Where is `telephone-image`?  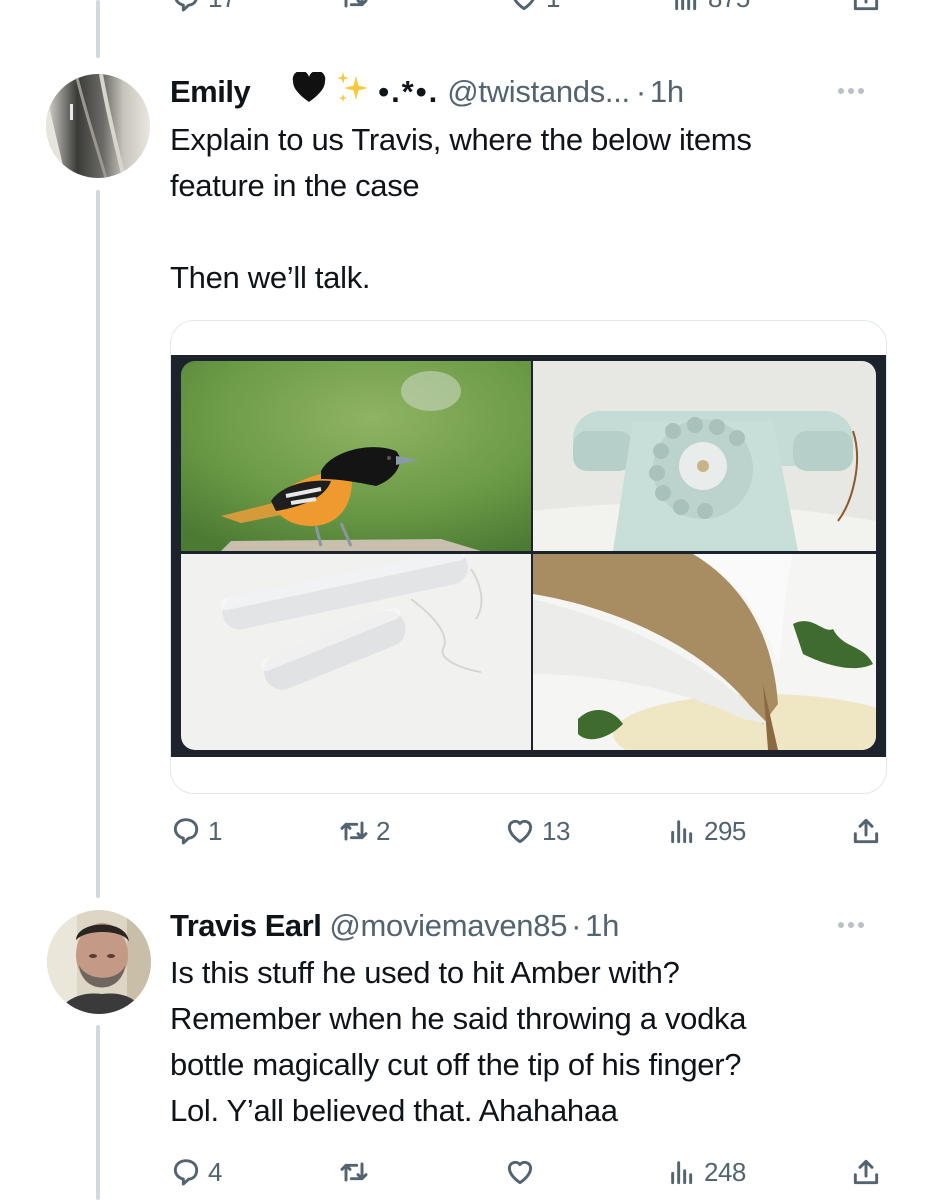 telephone-image is located at coordinates (704, 456).